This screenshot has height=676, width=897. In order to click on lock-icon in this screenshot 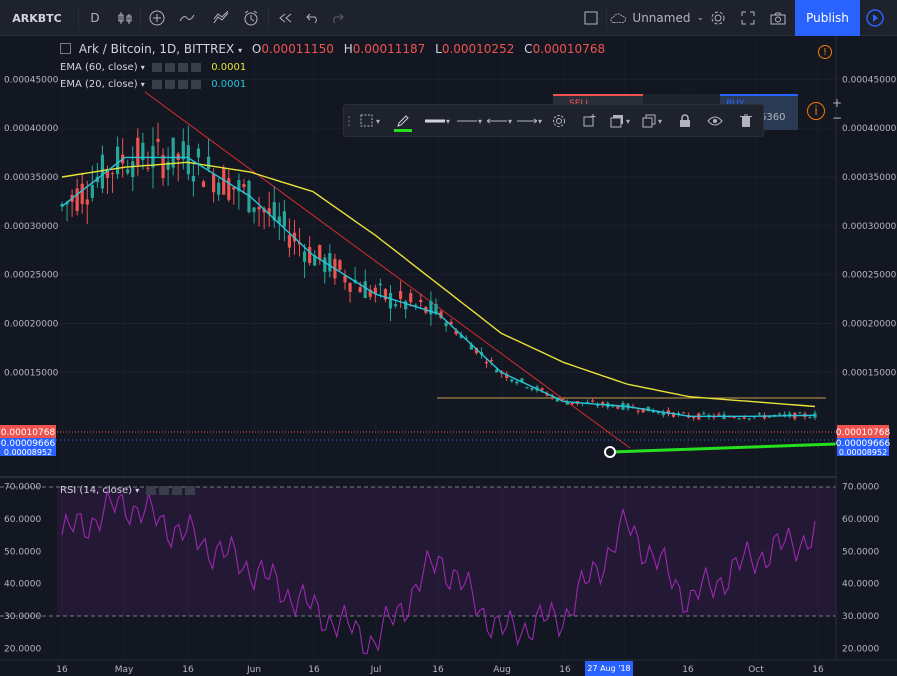, I will do `click(685, 121)`.